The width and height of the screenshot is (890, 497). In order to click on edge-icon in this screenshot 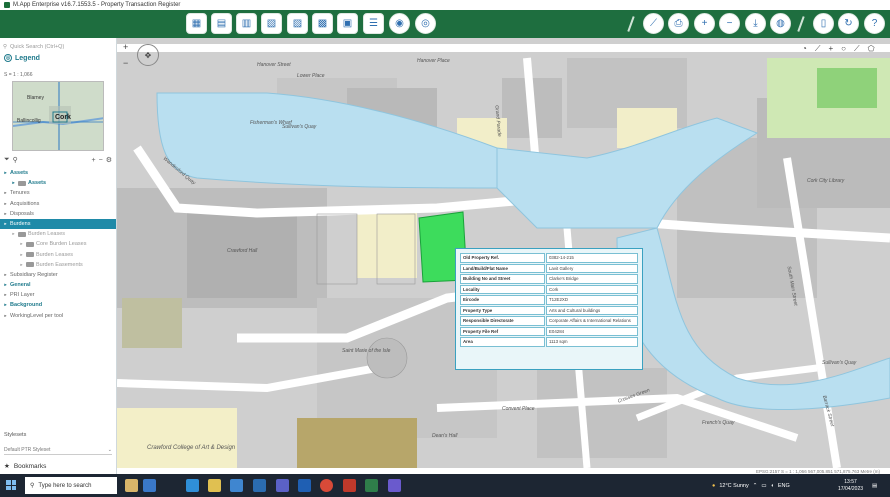, I will do `click(192, 485)`.